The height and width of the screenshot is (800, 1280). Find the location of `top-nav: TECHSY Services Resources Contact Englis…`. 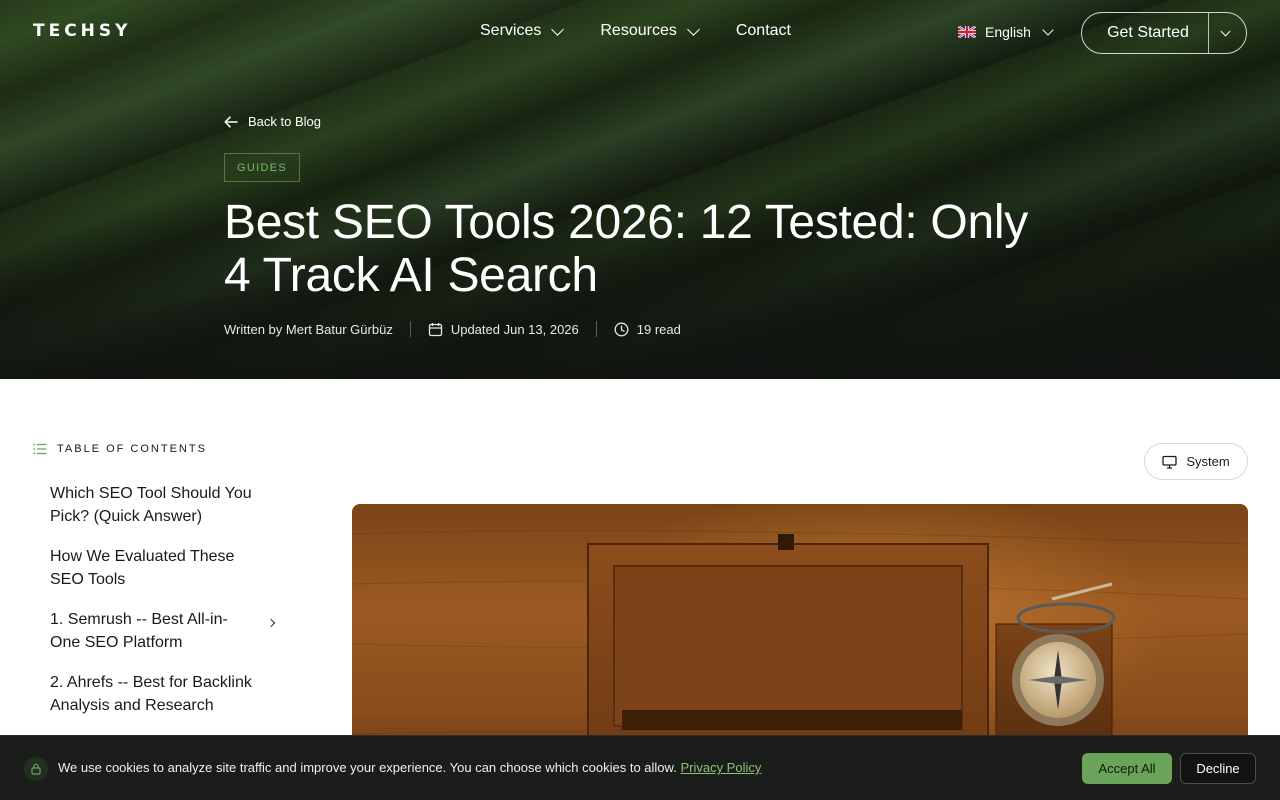

top-nav: TECHSY Services Resources Contact Englis… is located at coordinates (640, 32).